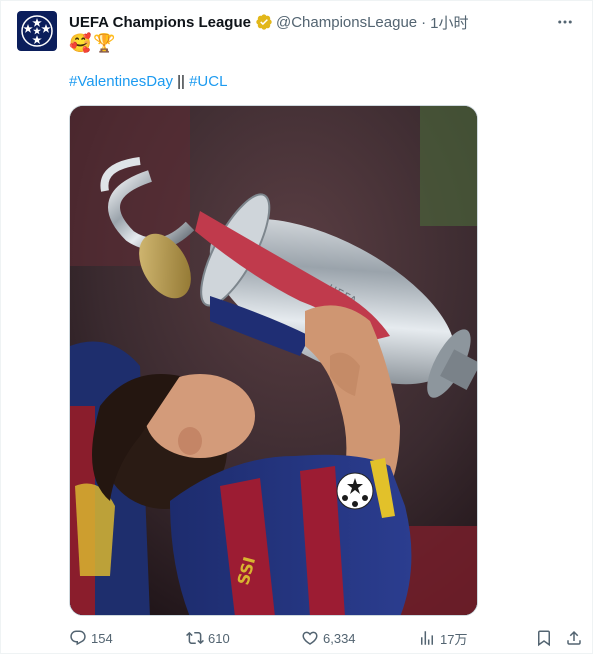  Describe the element at coordinates (208, 81) in the screenshot. I see `hashtag-ucl: #UCL` at that location.